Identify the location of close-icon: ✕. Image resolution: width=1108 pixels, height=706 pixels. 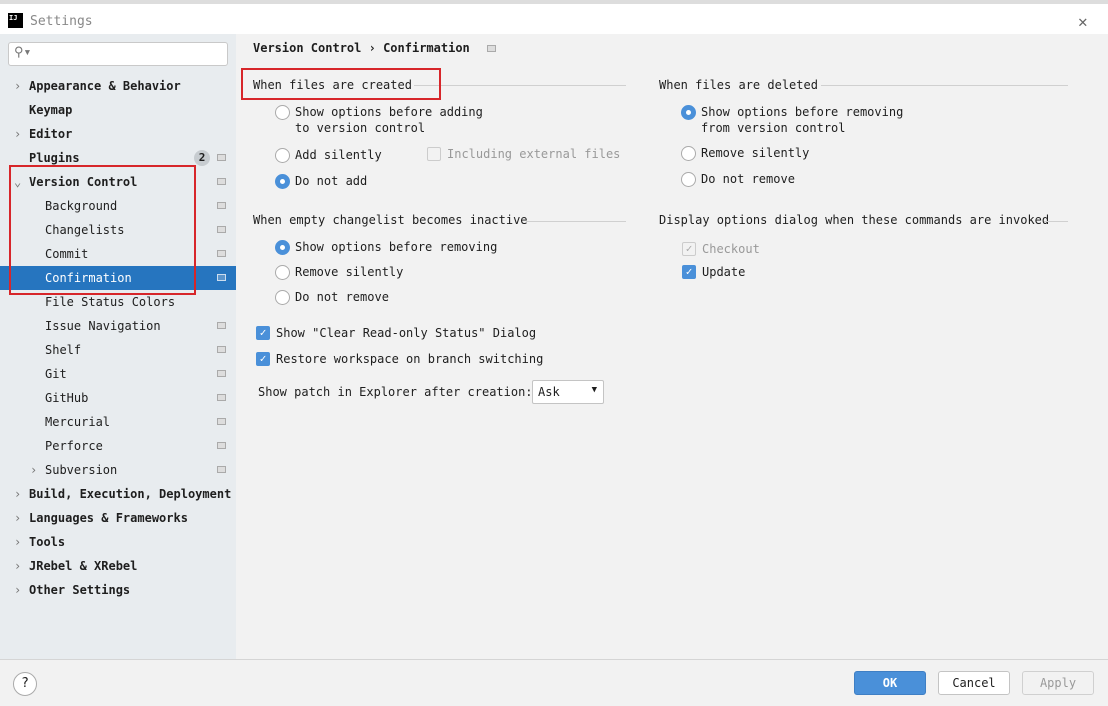
(1083, 21).